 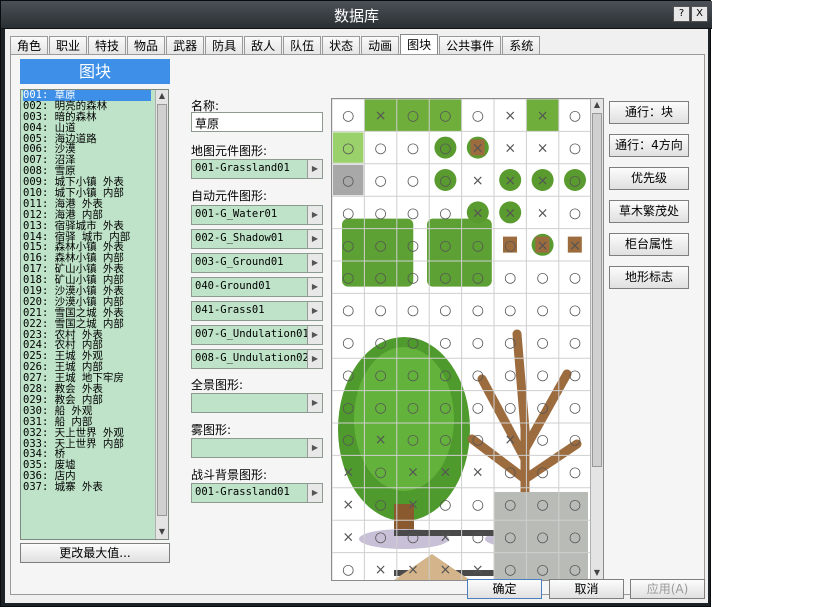 I want to click on tileset-arrow-icon: ▶, so click(x=314, y=169).